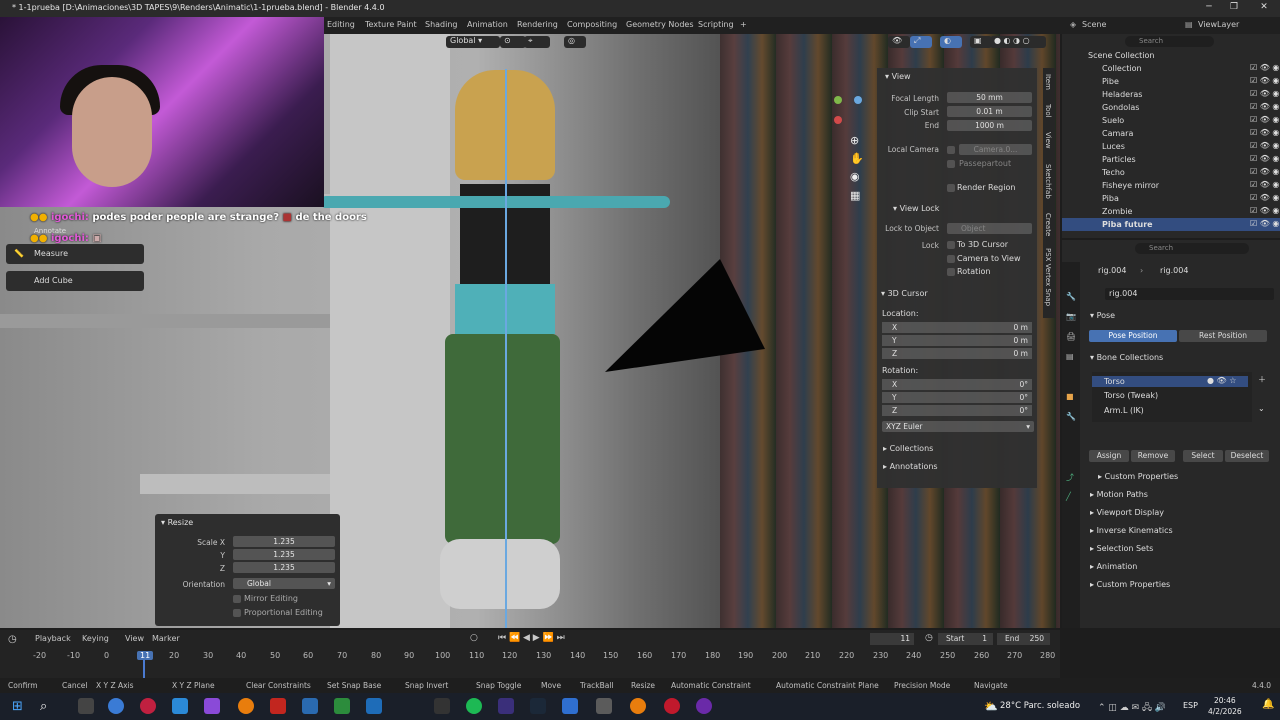 The image size is (1280, 720). I want to click on tab-item: Item, so click(1048, 82).